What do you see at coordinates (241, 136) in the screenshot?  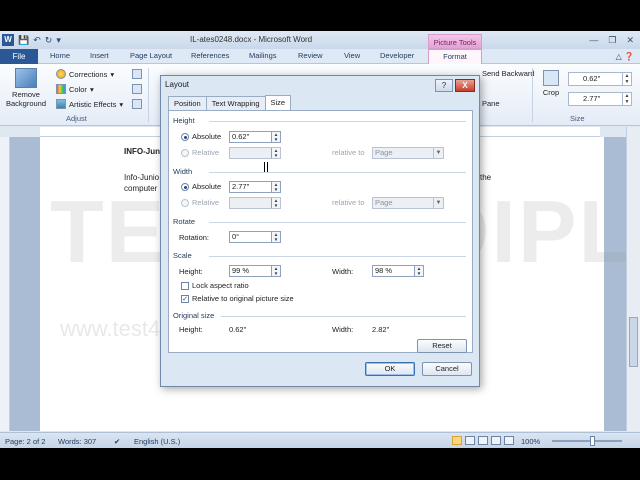 I see `height-absolute-value: 0.62"` at bounding box center [241, 136].